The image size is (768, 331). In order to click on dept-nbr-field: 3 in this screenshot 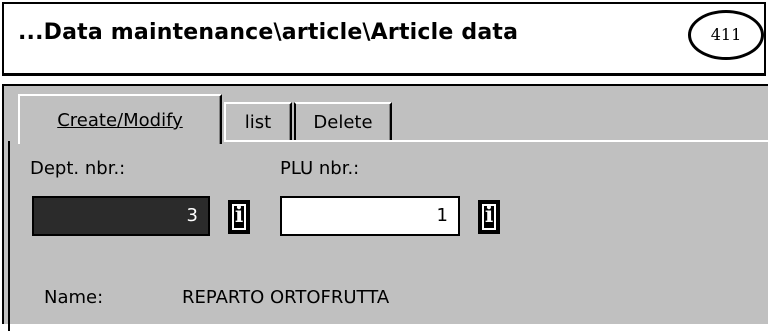, I will do `click(121, 216)`.